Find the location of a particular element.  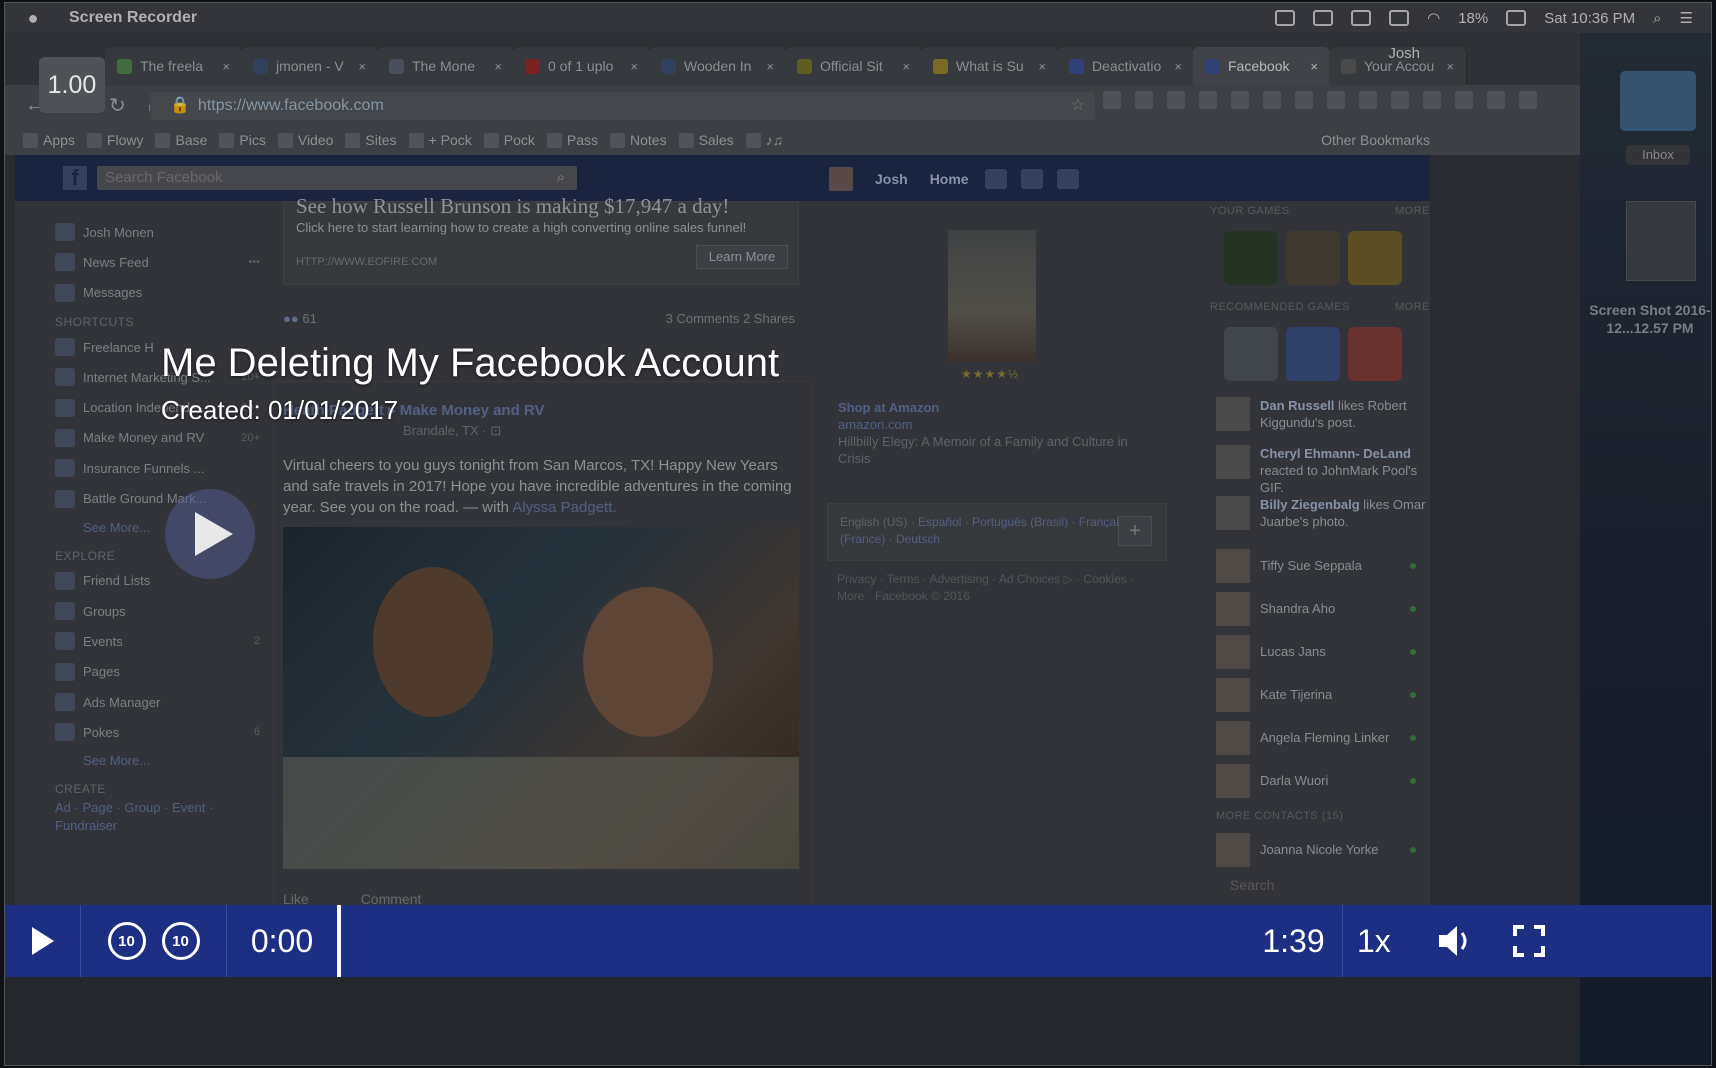

volume-icon is located at coordinates (1457, 941).